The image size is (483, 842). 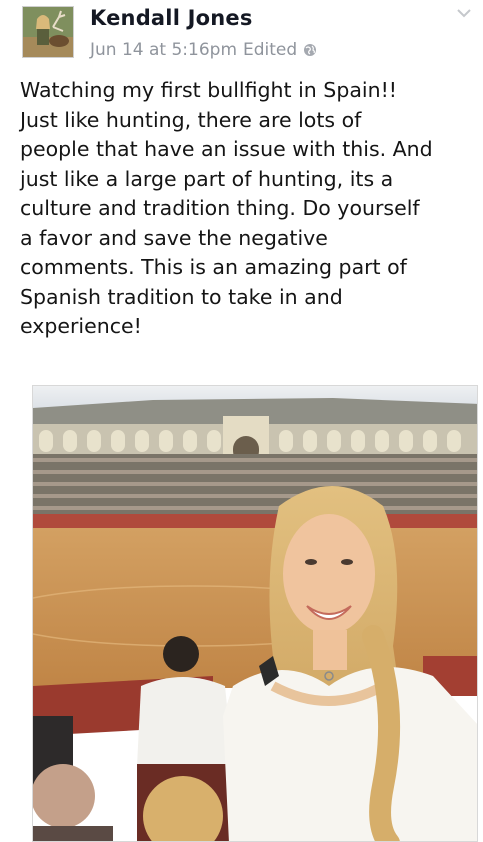 I want to click on chevron-down-icon, so click(x=464, y=13).